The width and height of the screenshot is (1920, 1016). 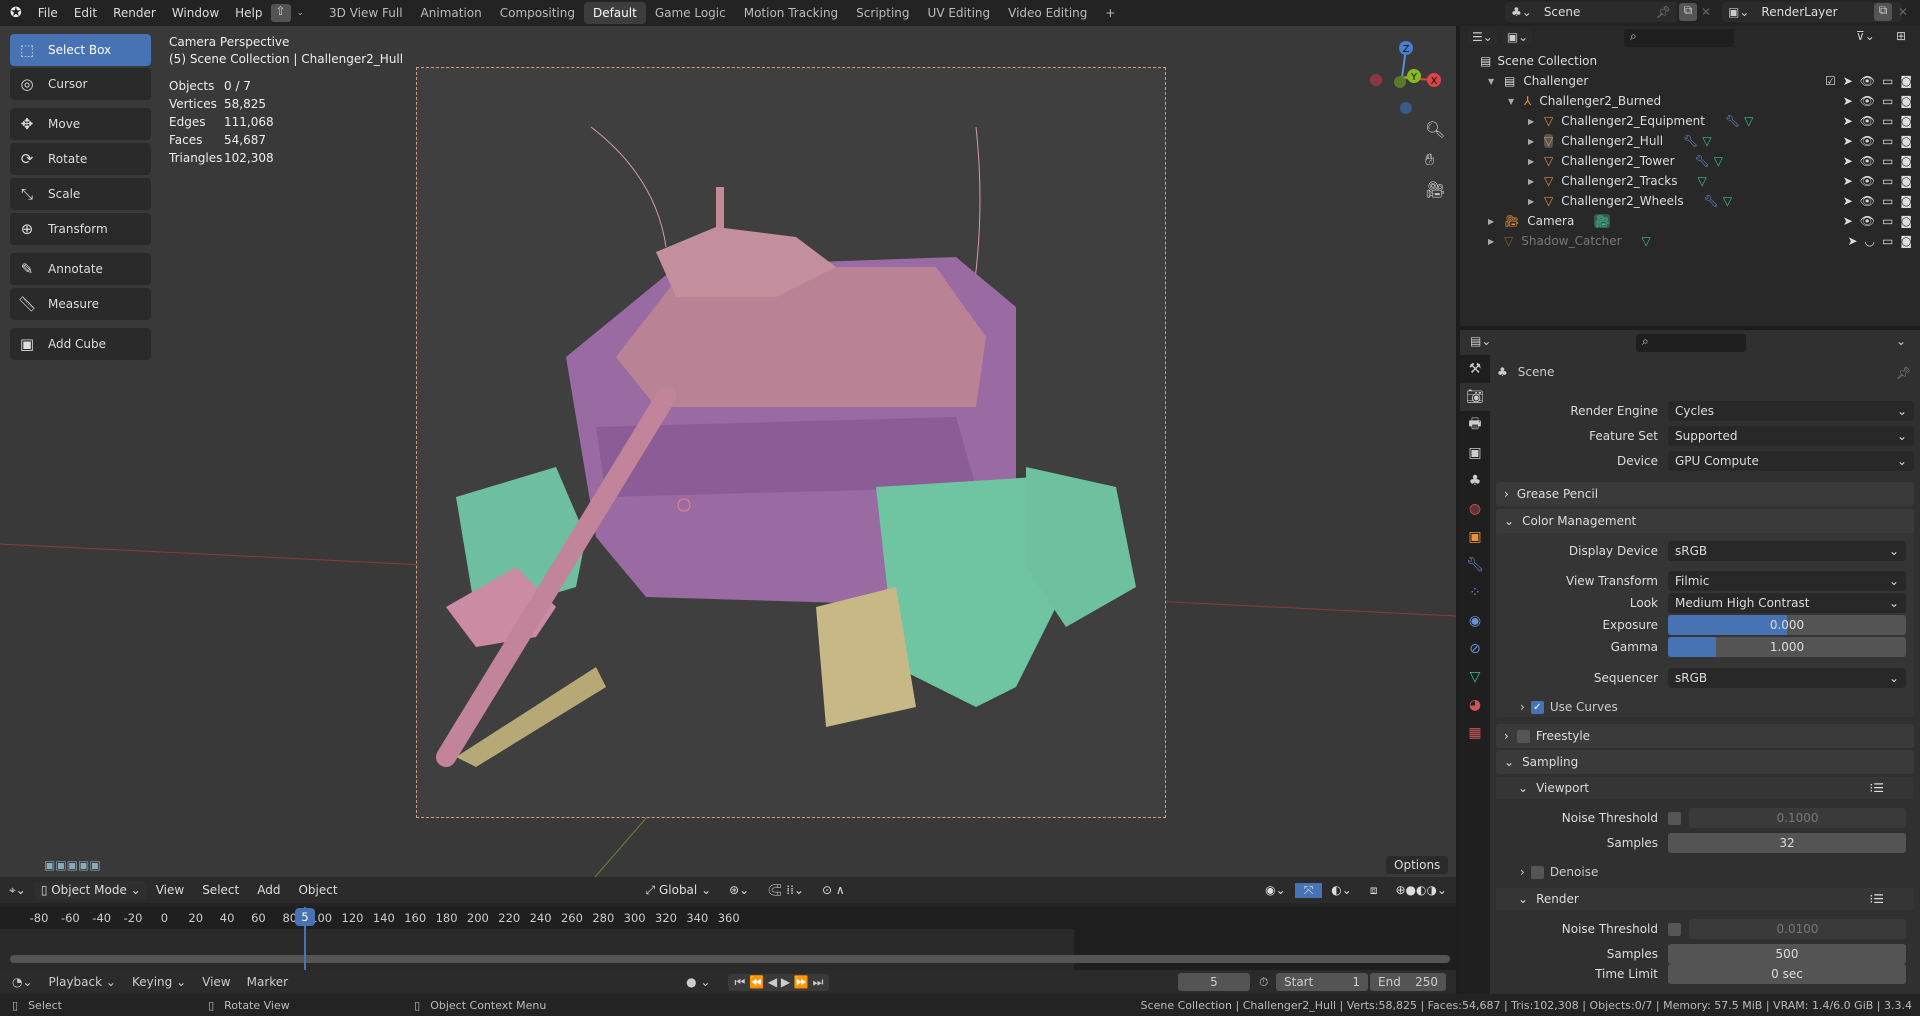 I want to click on timeline-scrollbar, so click(x=730, y=959).